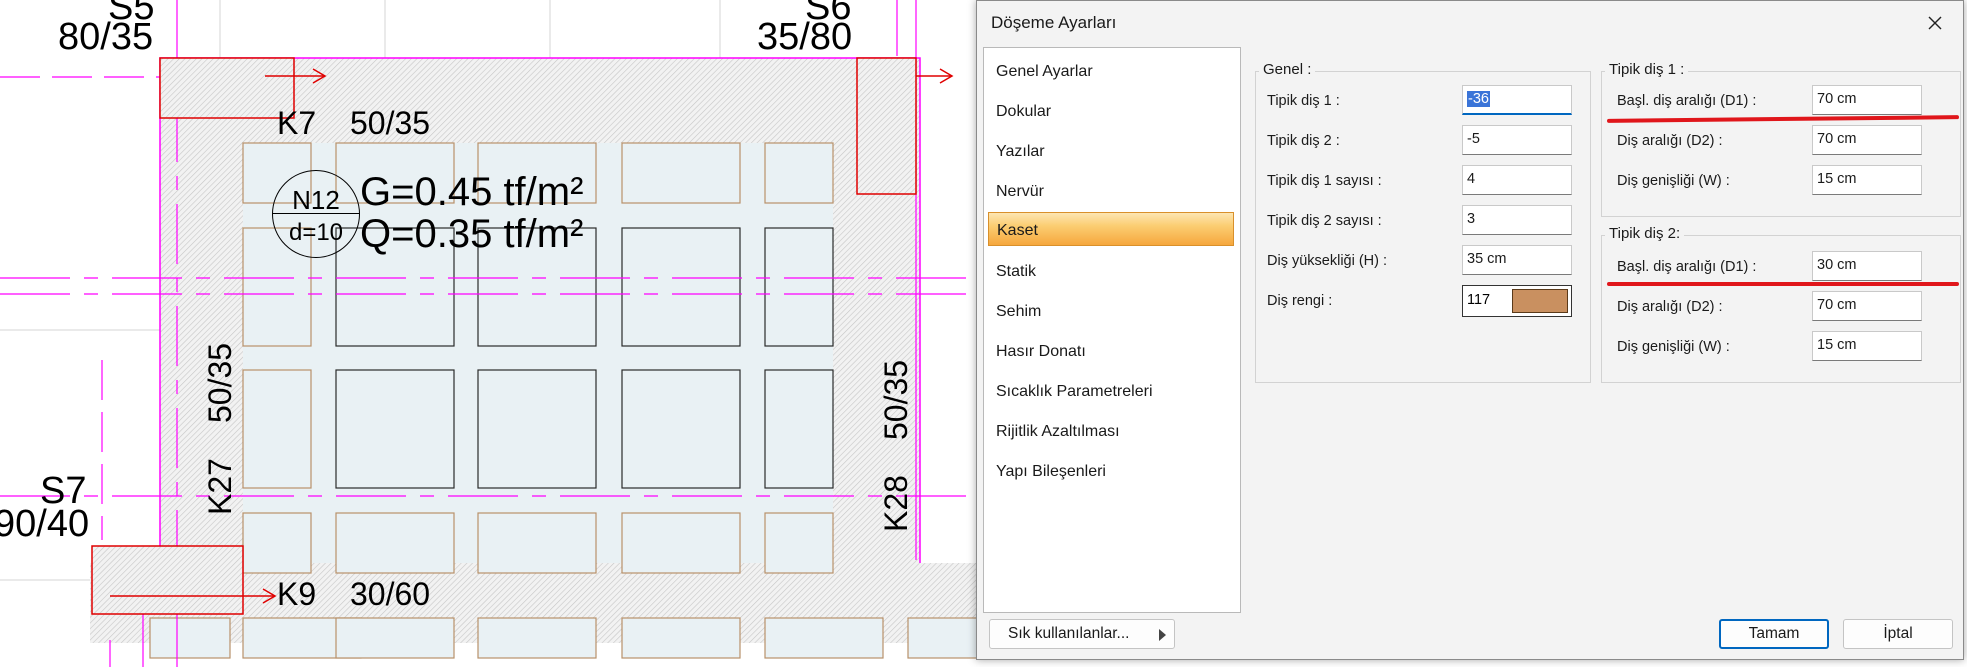 The height and width of the screenshot is (667, 1967). What do you see at coordinates (472, 192) in the screenshot?
I see `slab-dead-load: G=0.45 tf/m²` at bounding box center [472, 192].